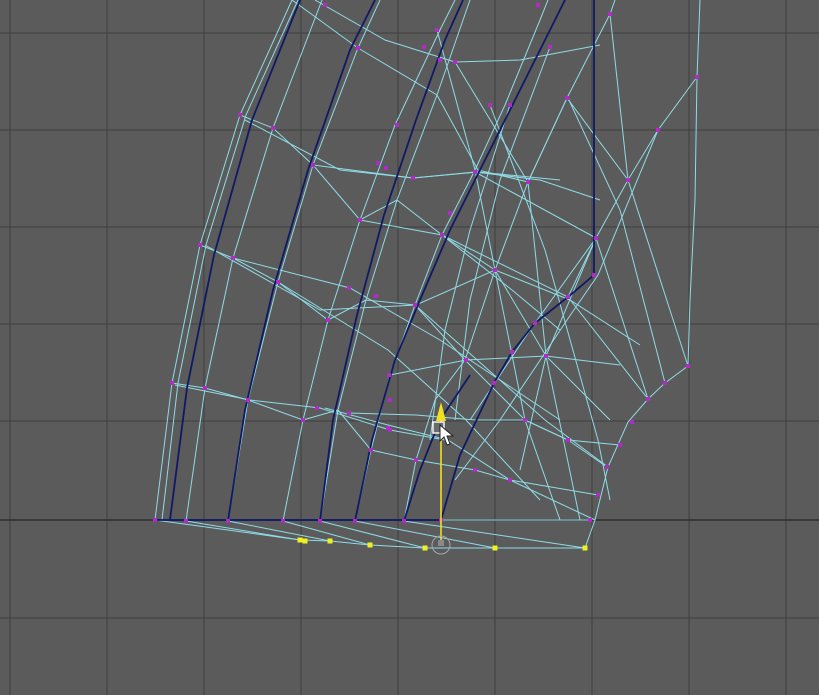  I want to click on gizmo-pivot-marker, so click(441, 543).